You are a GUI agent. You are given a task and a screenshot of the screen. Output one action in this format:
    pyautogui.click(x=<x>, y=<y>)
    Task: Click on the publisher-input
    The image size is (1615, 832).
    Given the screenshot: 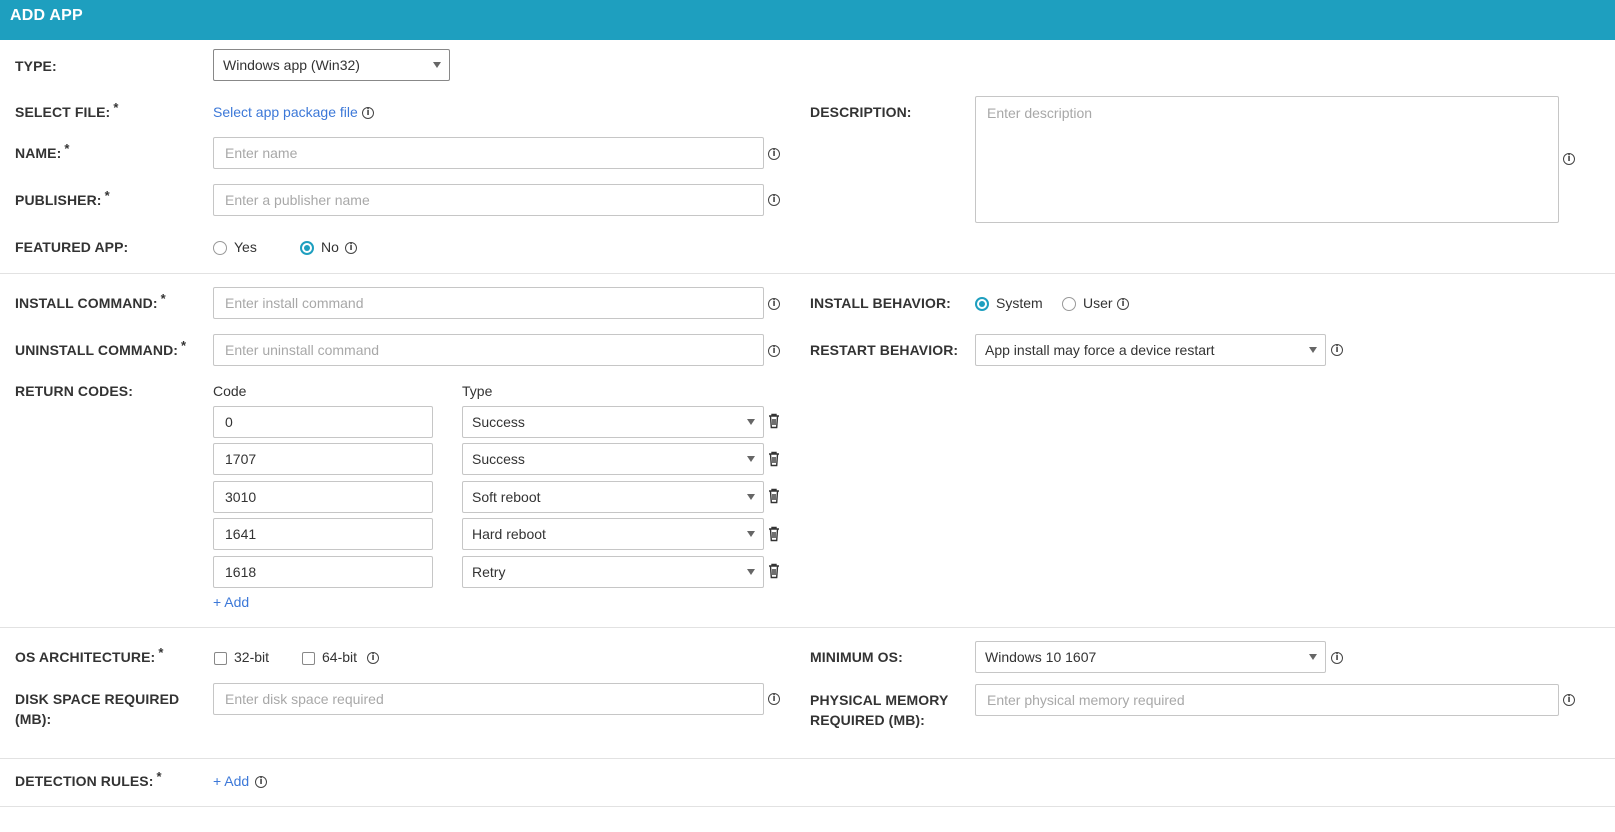 What is the action you would take?
    pyautogui.click(x=488, y=200)
    